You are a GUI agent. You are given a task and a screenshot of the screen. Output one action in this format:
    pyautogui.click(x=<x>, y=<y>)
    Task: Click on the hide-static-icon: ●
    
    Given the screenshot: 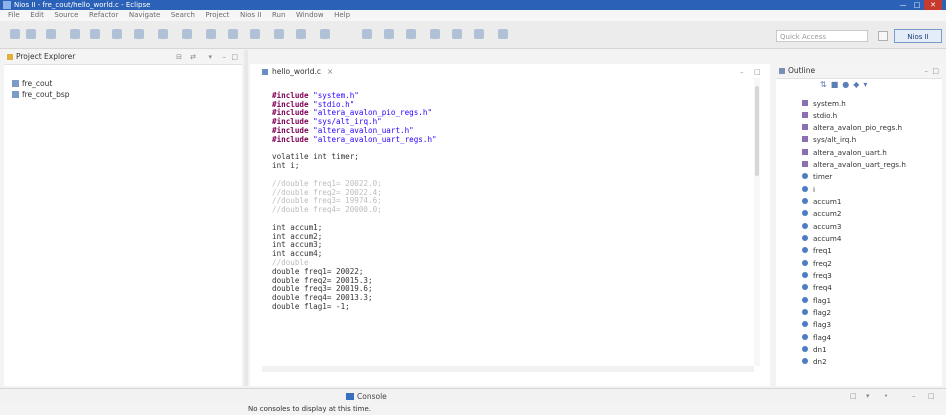 What is the action you would take?
    pyautogui.click(x=847, y=84)
    